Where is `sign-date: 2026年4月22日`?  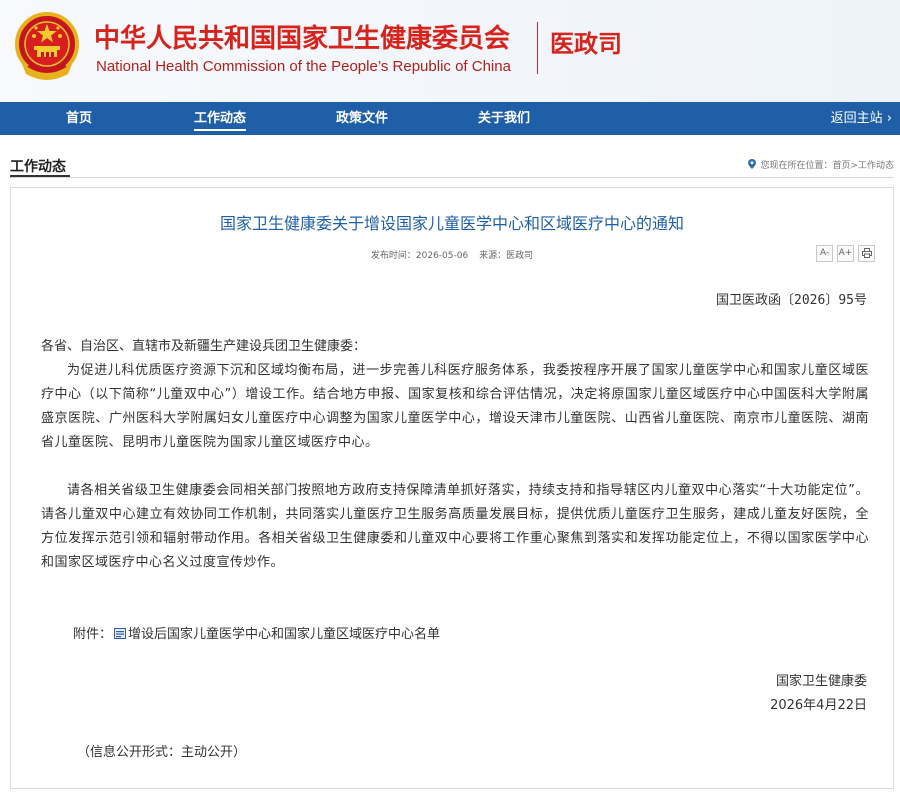
sign-date: 2026年4月22日 is located at coordinates (818, 705).